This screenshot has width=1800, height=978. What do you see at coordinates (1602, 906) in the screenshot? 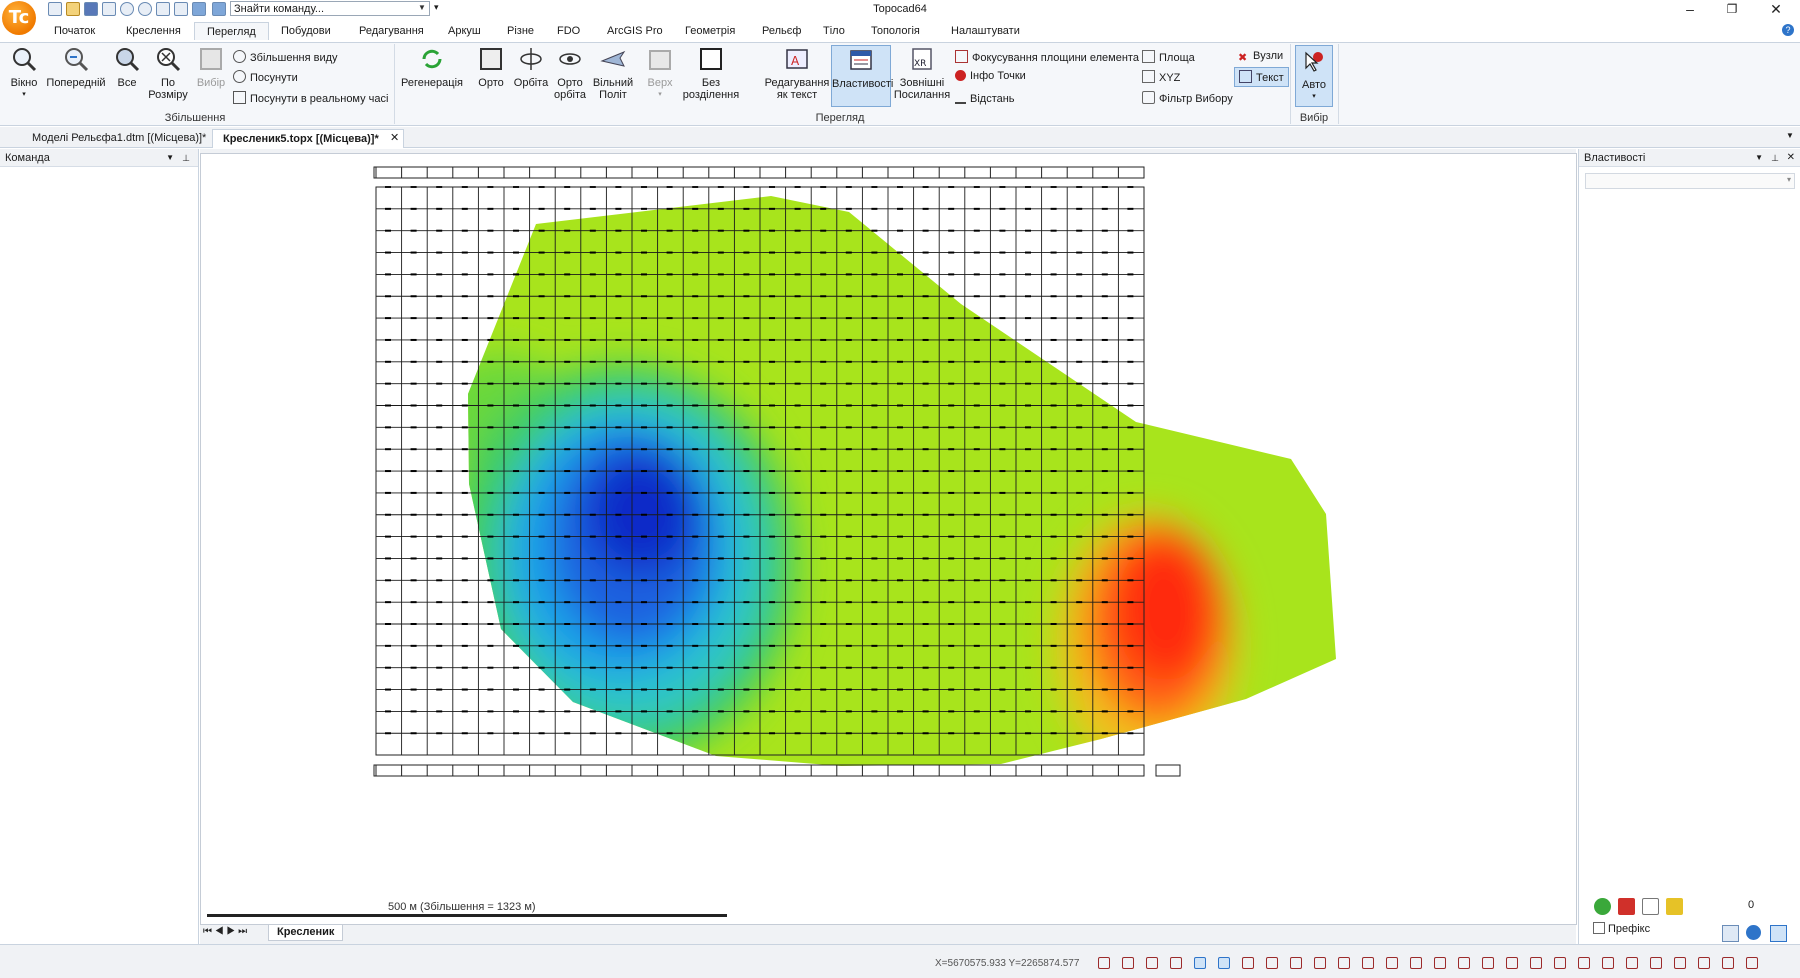
I see `add-icon` at bounding box center [1602, 906].